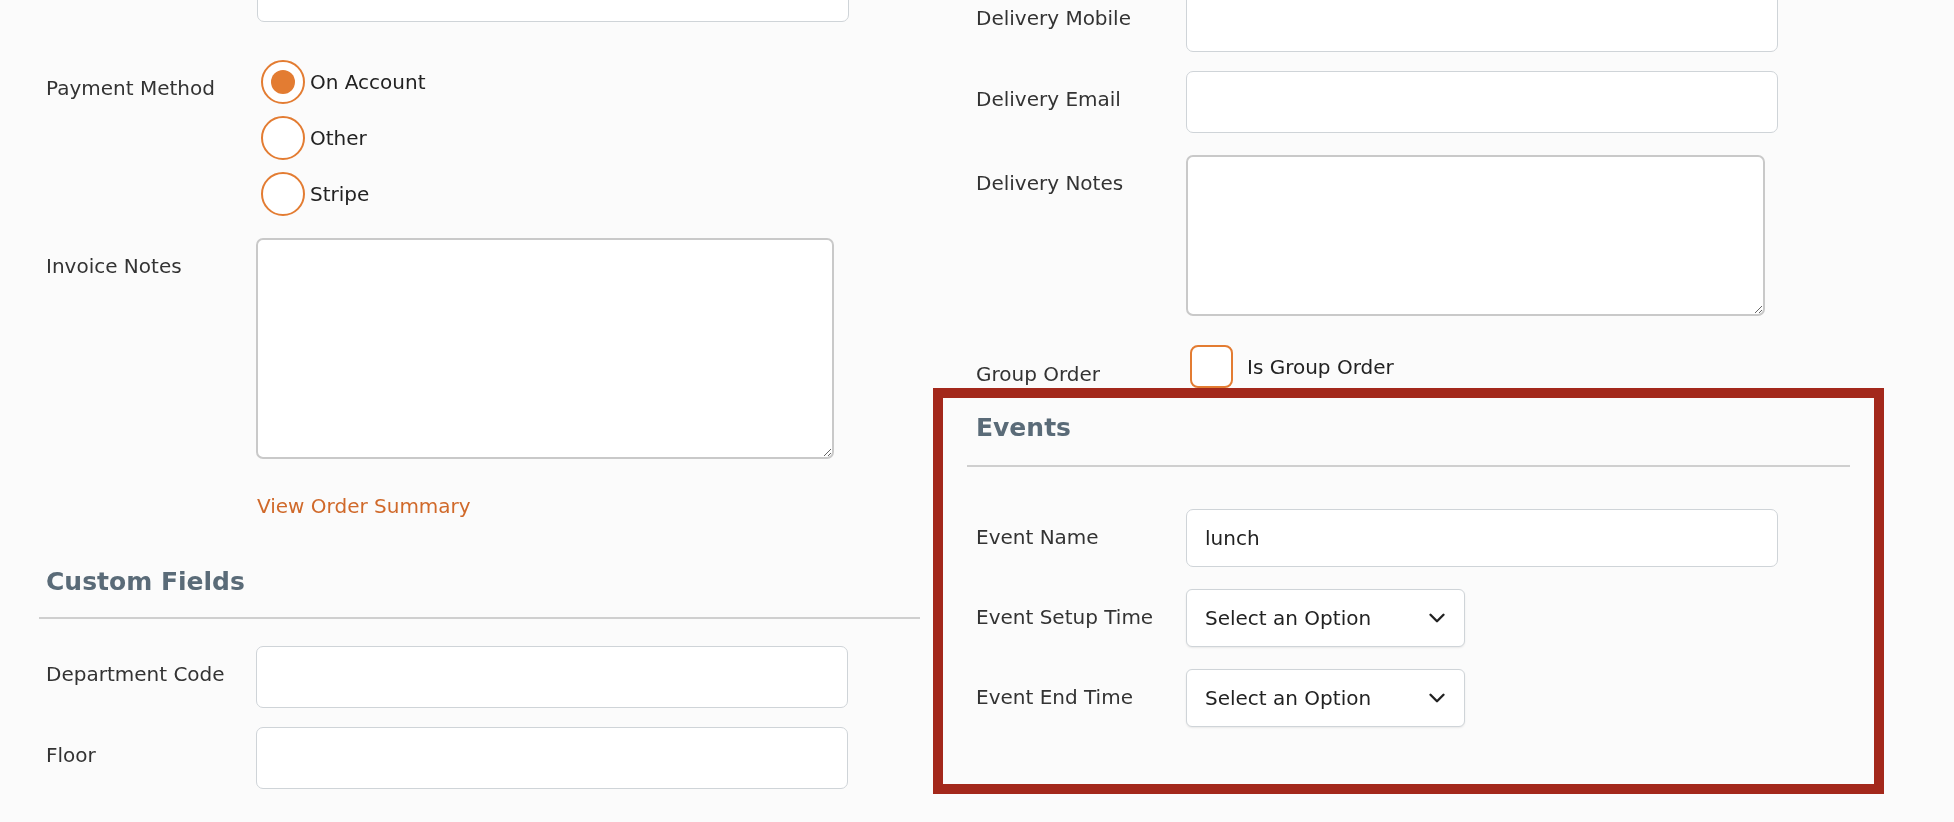  Describe the element at coordinates (1065, 616) in the screenshot. I see `field-label: Event Setup Time` at that location.